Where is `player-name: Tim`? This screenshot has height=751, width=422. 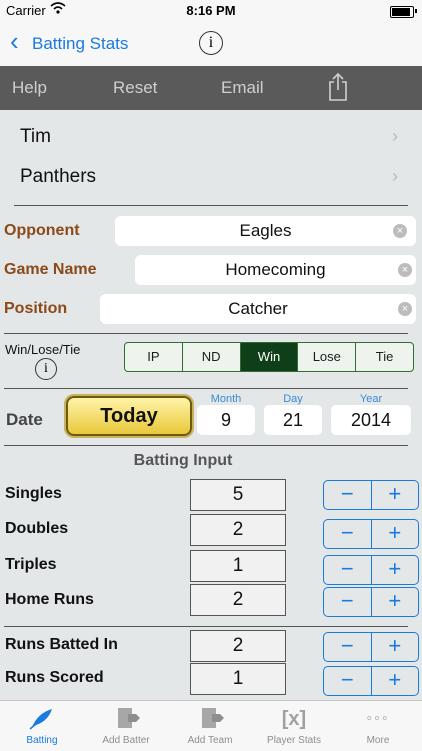 player-name: Tim is located at coordinates (35, 137).